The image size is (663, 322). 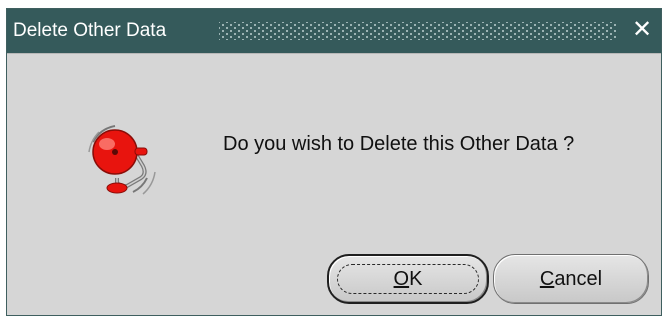 What do you see at coordinates (578, 278) in the screenshot?
I see `cancel-label-rest: ancel` at bounding box center [578, 278].